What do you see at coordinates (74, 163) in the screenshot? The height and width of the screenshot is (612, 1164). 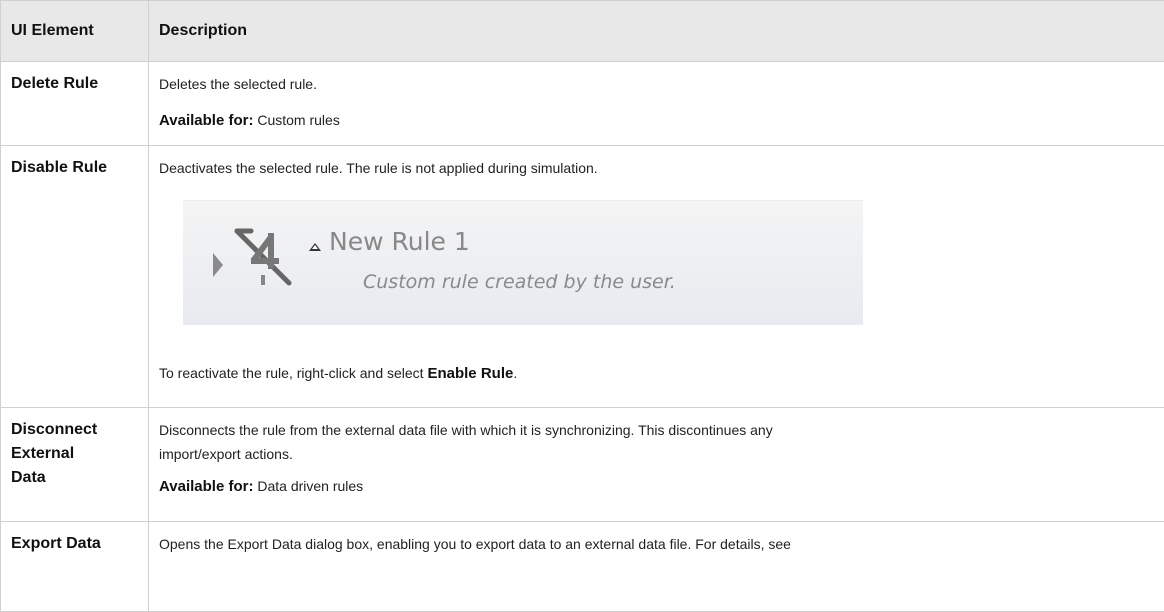 I see `element-name: Disable Rule` at bounding box center [74, 163].